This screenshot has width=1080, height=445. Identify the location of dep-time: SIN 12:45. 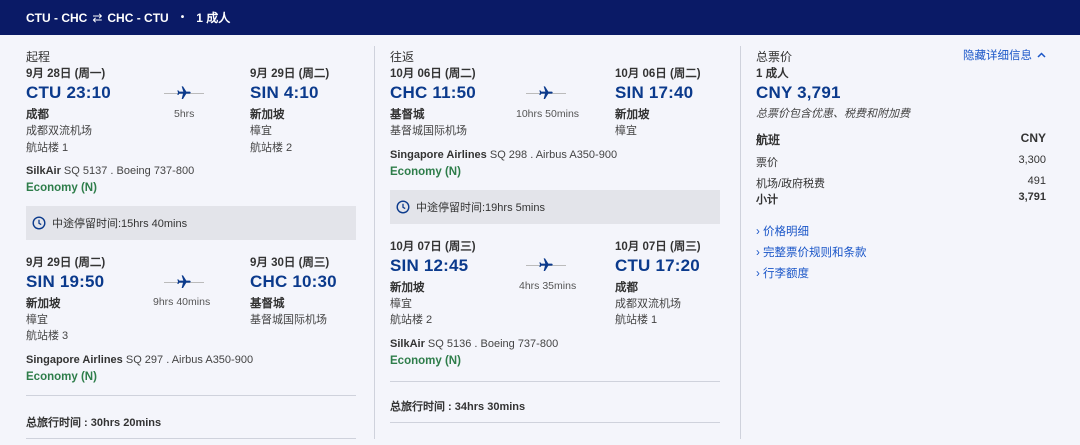
(429, 265).